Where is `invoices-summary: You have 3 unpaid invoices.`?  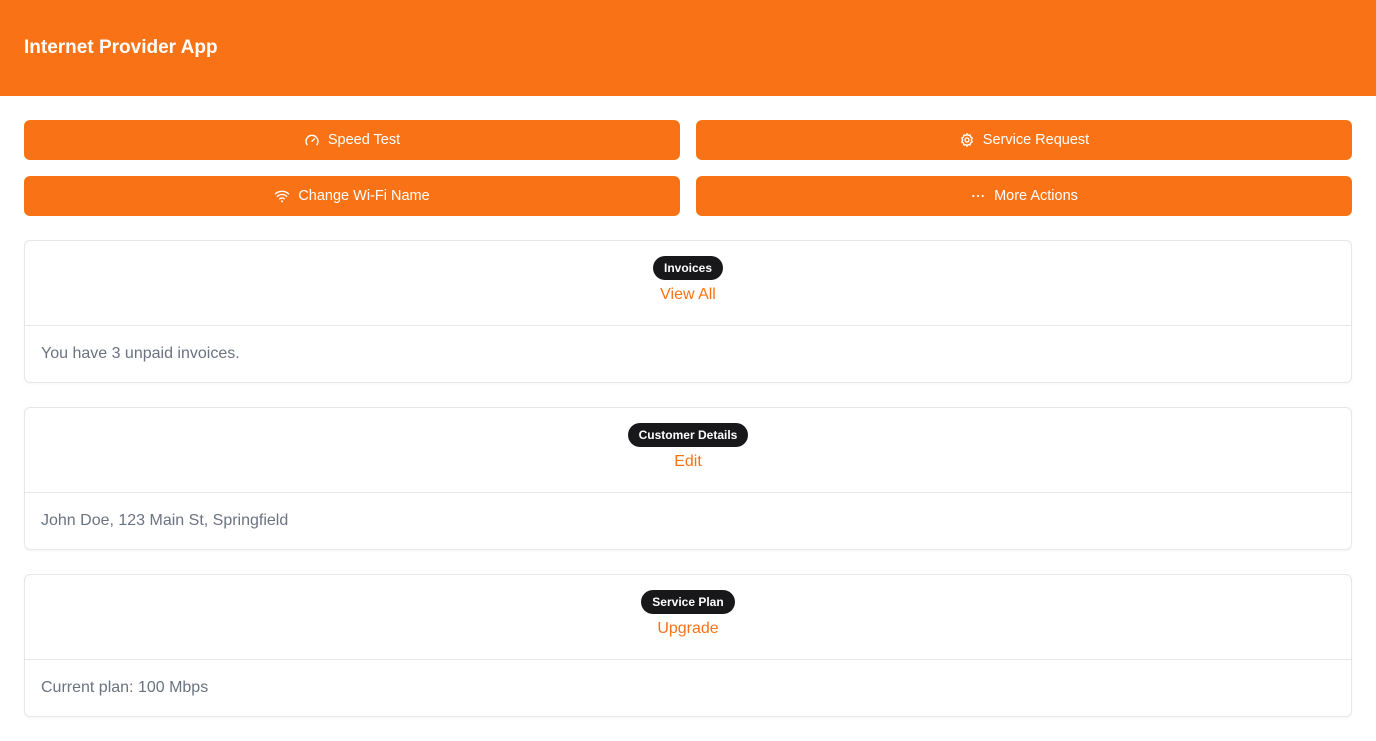
invoices-summary: You have 3 unpaid invoices. is located at coordinates (140, 353).